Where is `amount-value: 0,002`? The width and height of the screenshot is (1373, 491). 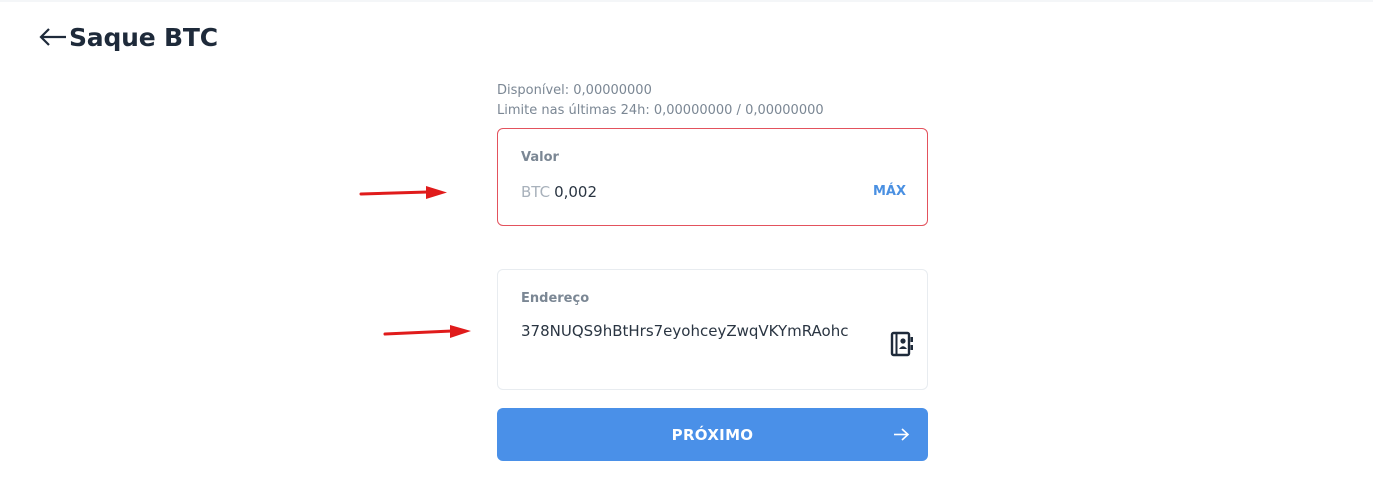
amount-value: 0,002 is located at coordinates (575, 192).